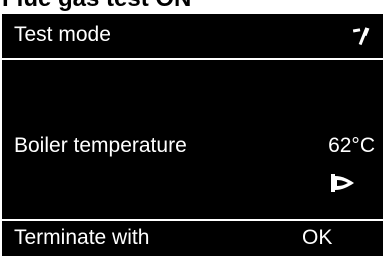 This screenshot has width=385, height=256. Describe the element at coordinates (351, 145) in the screenshot. I see `boiler-temperature-value: 62°C` at that location.